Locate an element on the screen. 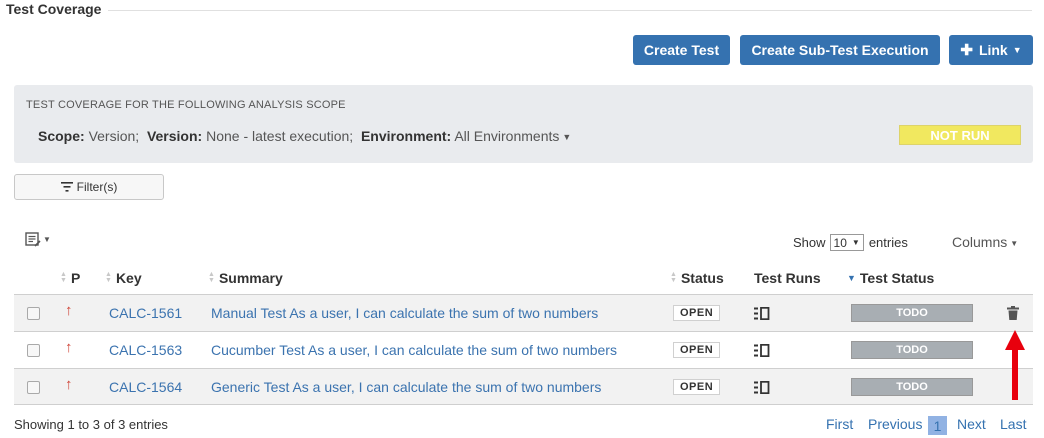 The height and width of the screenshot is (438, 1044). filter-button-label: Filter(s) is located at coordinates (97, 187).